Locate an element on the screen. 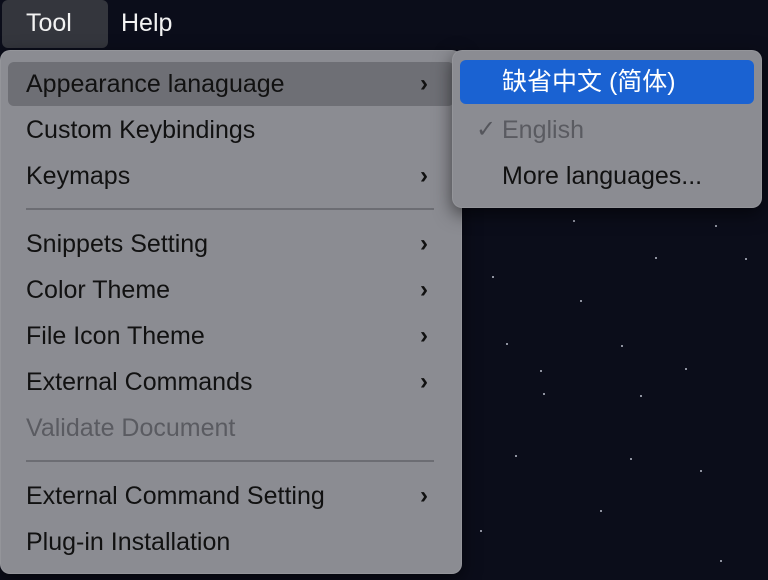  menubar-help: Help is located at coordinates (146, 24).